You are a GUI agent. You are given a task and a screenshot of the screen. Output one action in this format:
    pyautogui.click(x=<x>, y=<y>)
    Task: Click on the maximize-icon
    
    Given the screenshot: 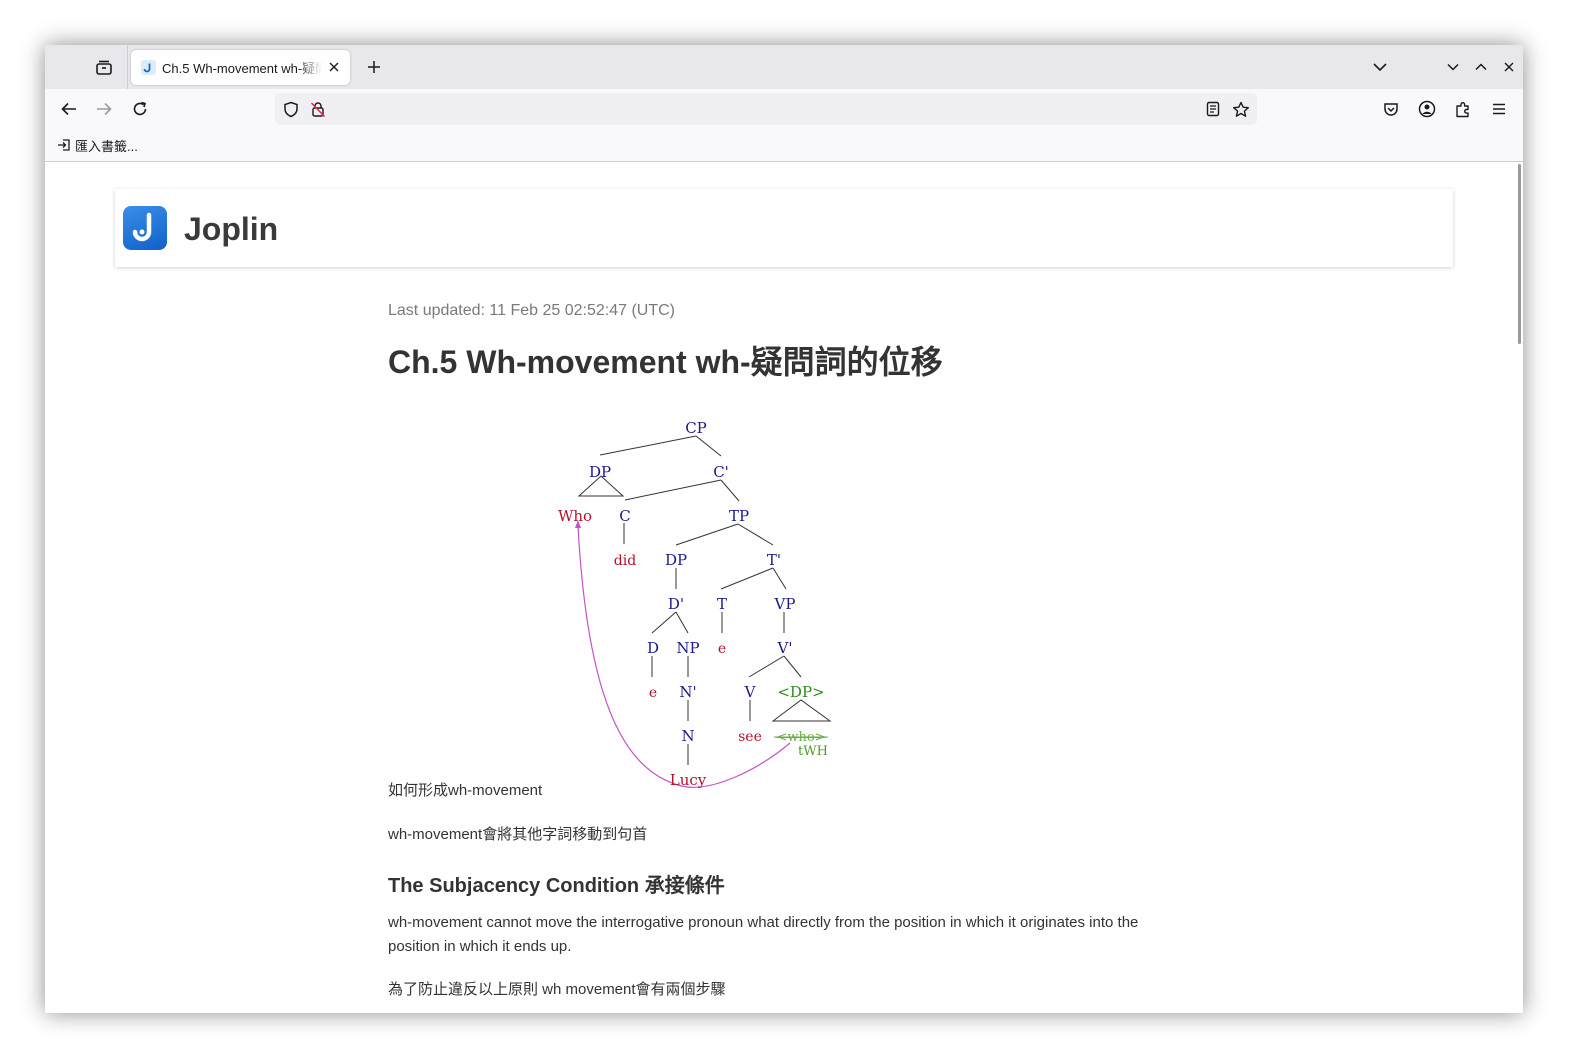 What is the action you would take?
    pyautogui.click(x=1481, y=67)
    